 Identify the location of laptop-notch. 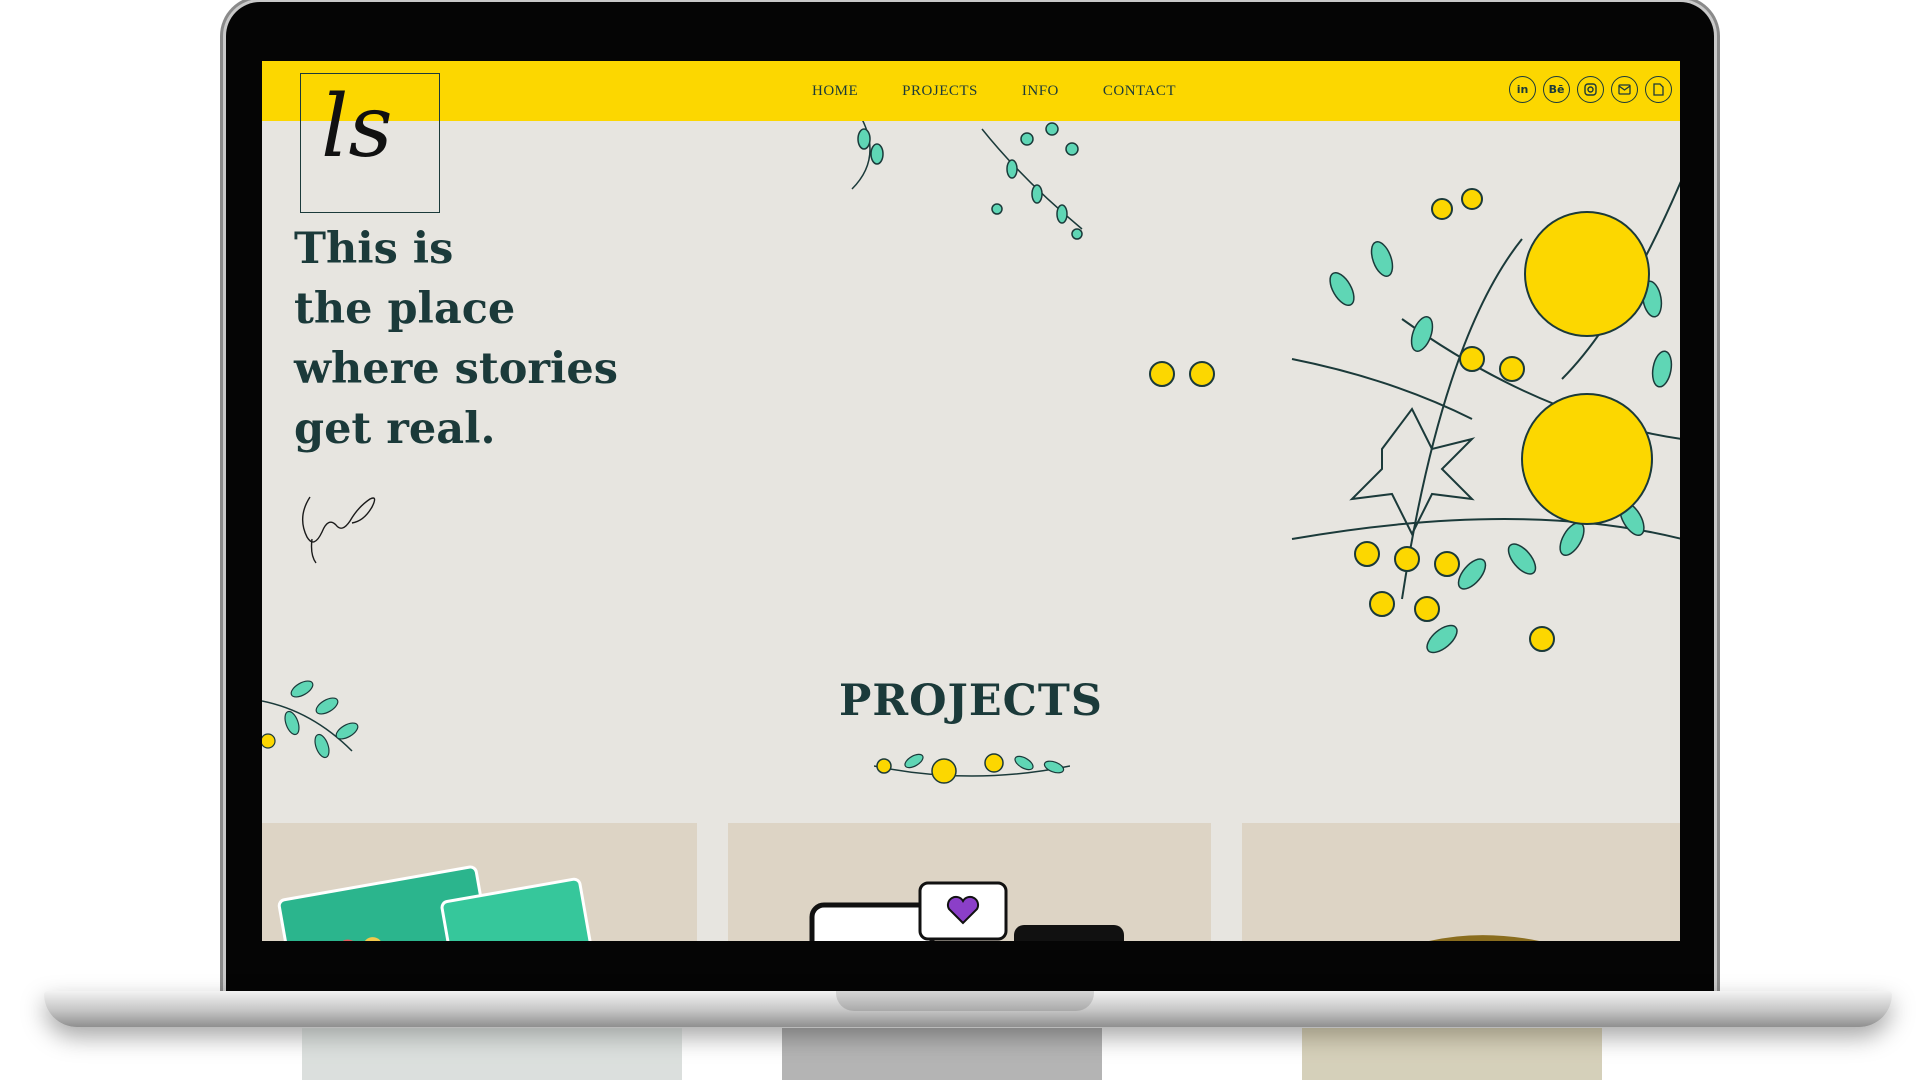
(965, 1001).